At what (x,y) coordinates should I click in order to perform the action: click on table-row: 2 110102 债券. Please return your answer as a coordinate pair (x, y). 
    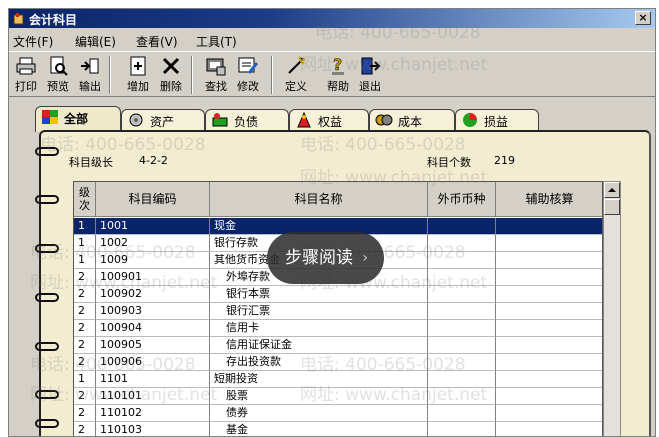
    Looking at the image, I should click on (338, 413).